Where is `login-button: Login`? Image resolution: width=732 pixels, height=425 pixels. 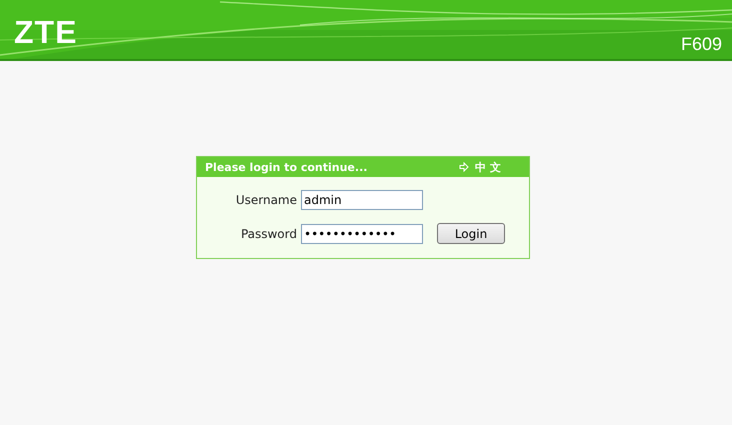 login-button: Login is located at coordinates (471, 233).